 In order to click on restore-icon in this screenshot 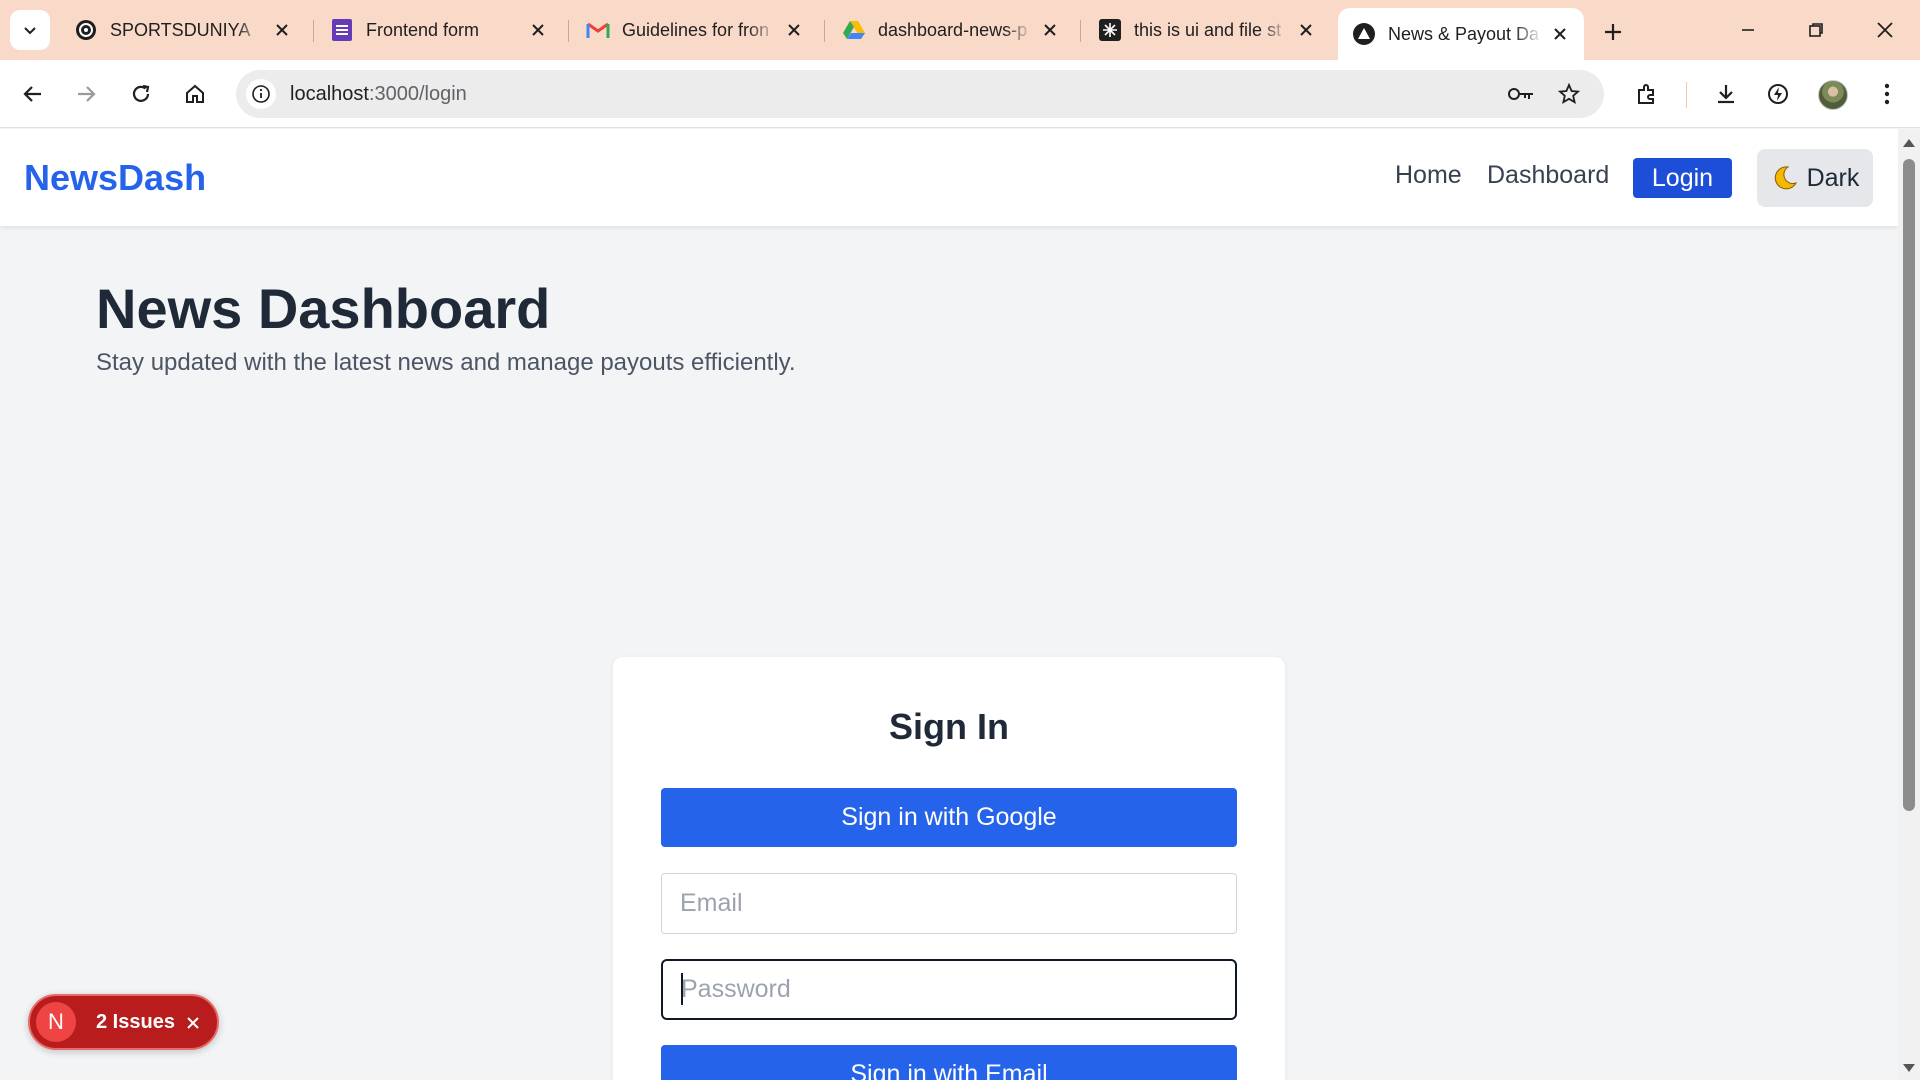, I will do `click(1816, 30)`.